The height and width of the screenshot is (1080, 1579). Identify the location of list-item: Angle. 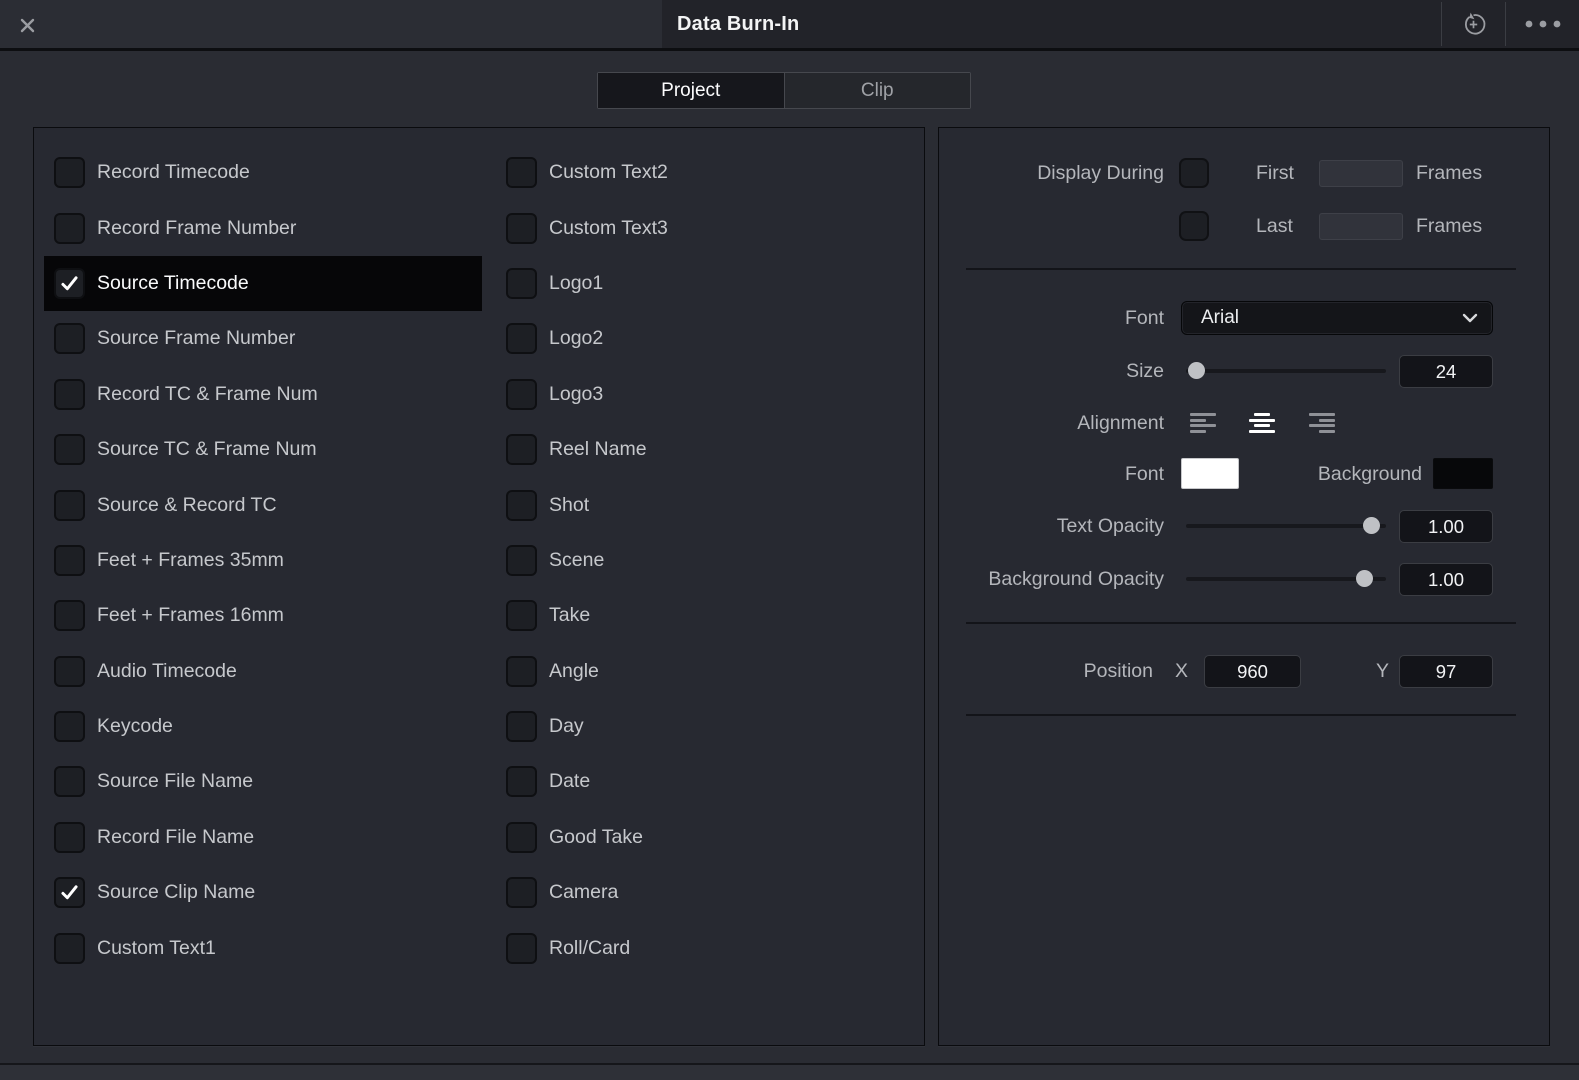
(706, 671).